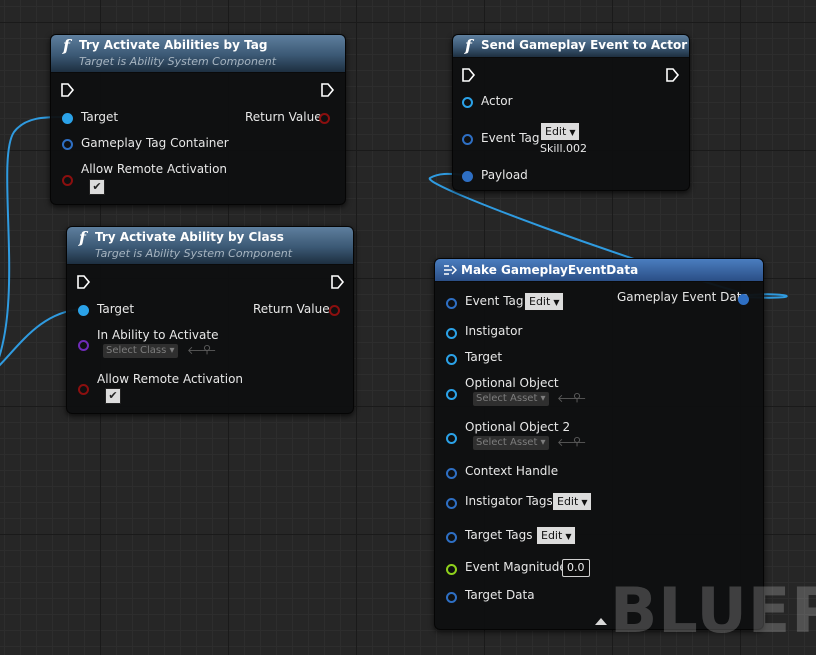 The height and width of the screenshot is (655, 816). Describe the element at coordinates (451, 597) in the screenshot. I see `target-data-pin` at that location.